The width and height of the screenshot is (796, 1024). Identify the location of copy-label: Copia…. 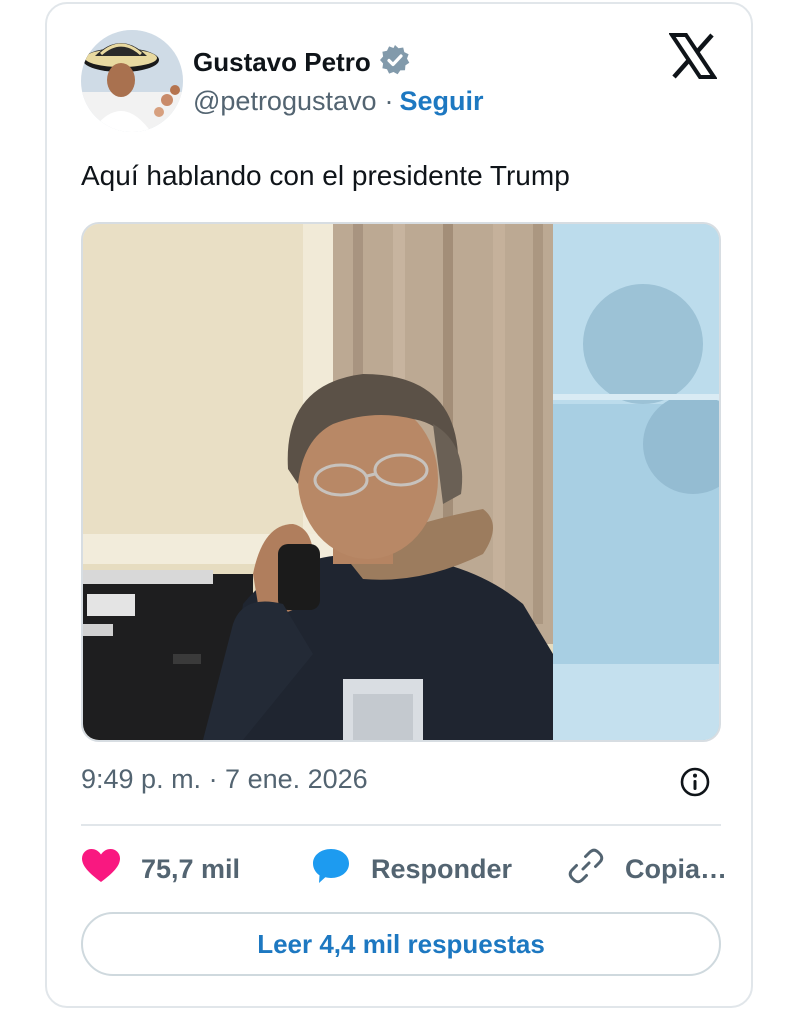
(676, 868).